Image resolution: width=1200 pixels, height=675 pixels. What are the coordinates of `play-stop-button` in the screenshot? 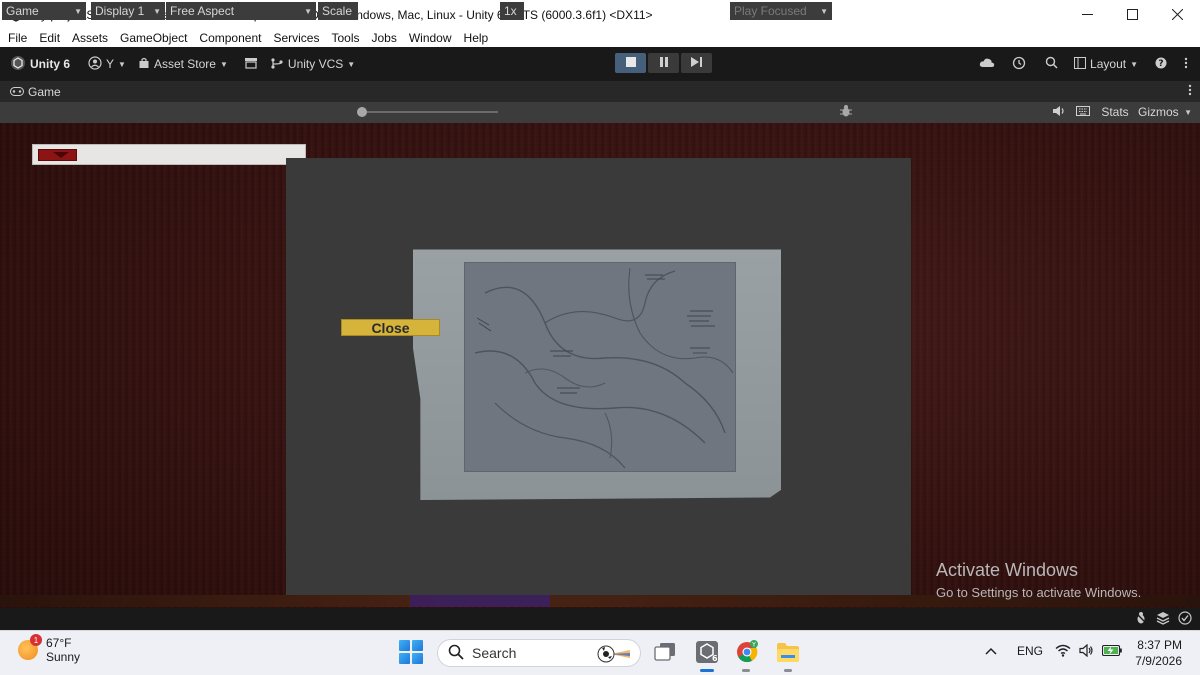 It's located at (630, 63).